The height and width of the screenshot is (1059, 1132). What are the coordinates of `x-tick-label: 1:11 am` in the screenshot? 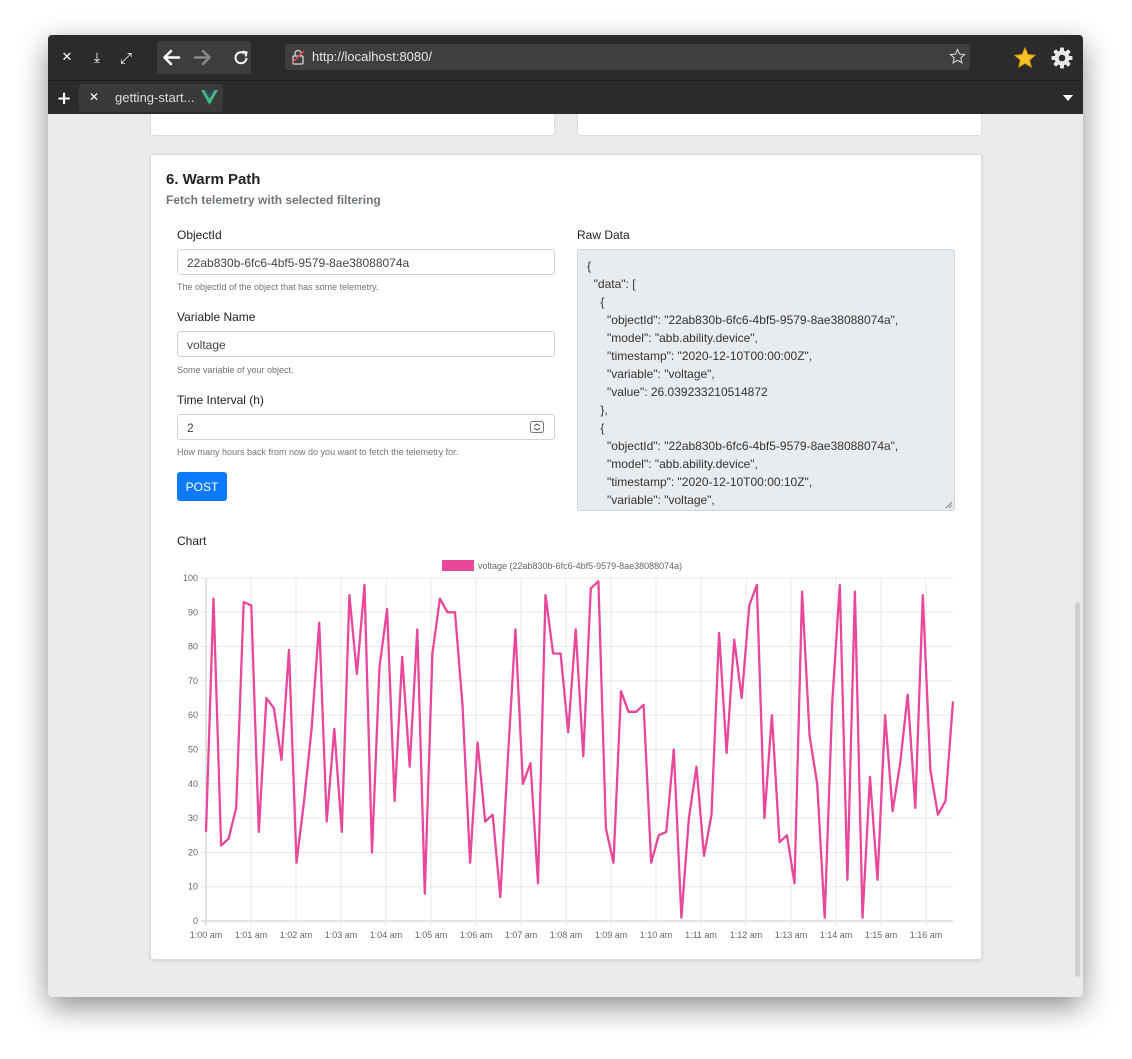 It's located at (701, 935).